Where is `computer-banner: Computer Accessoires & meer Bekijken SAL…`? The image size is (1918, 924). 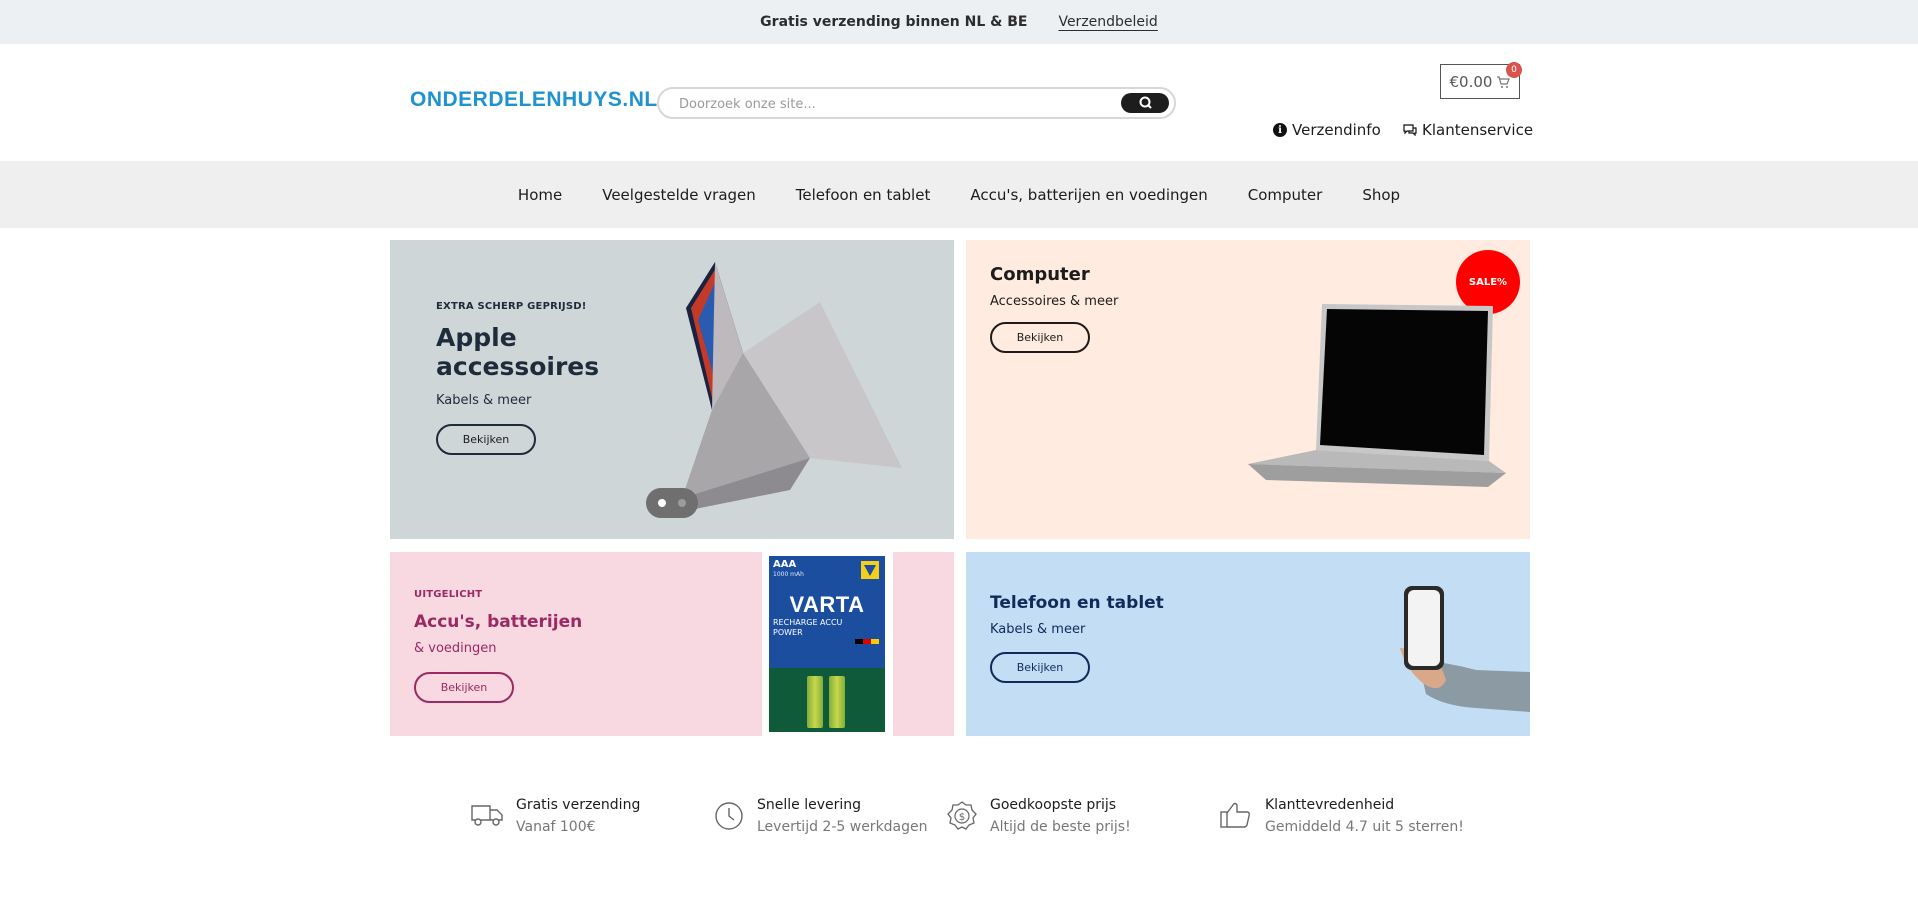
computer-banner: Computer Accessoires & meer Bekijken SAL… is located at coordinates (1248, 389).